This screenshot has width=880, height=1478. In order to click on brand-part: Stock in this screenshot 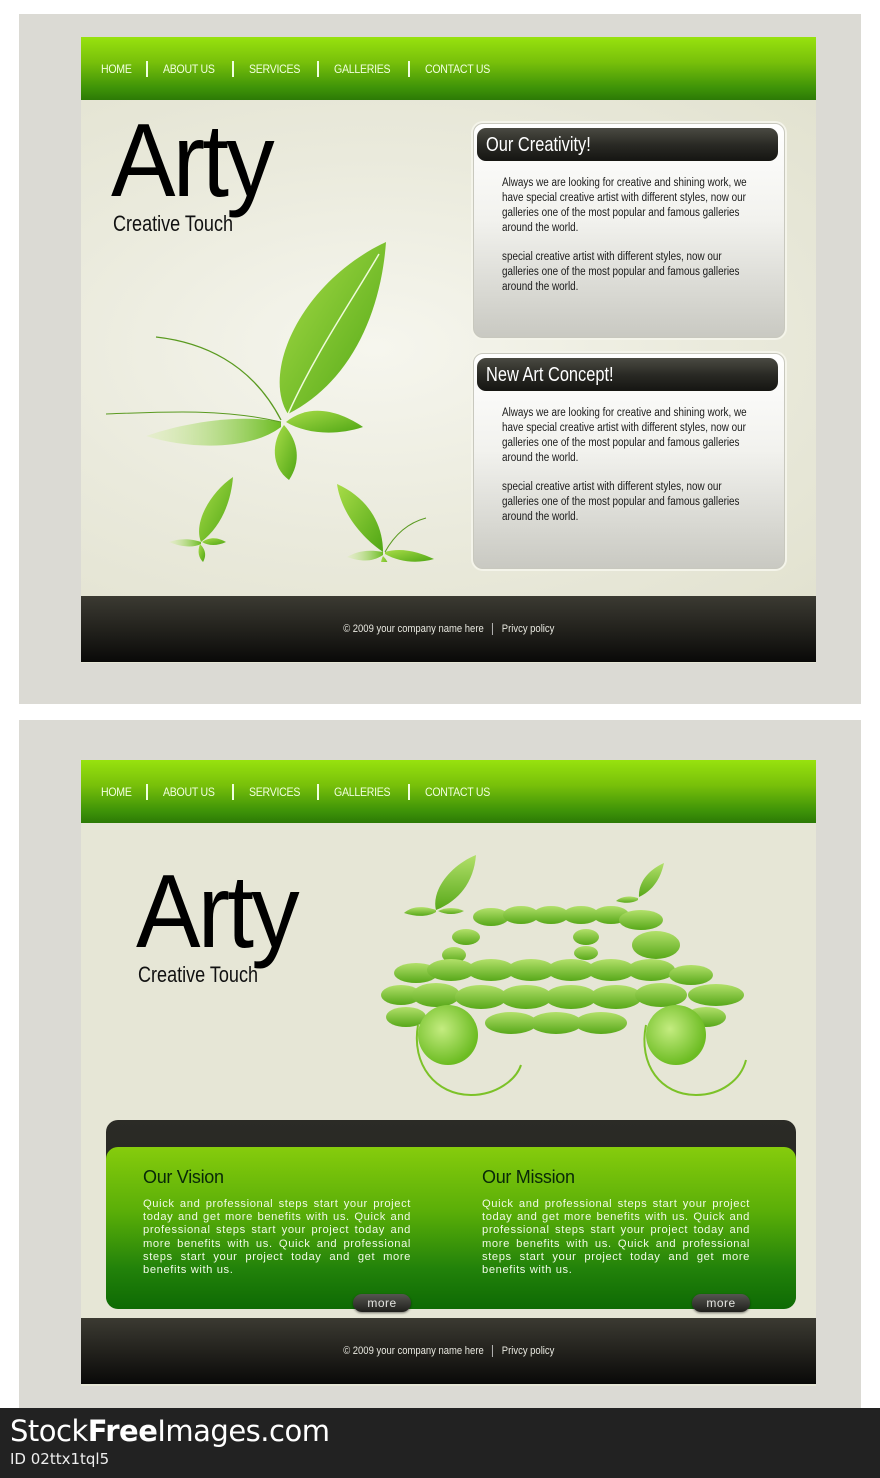, I will do `click(49, 1431)`.